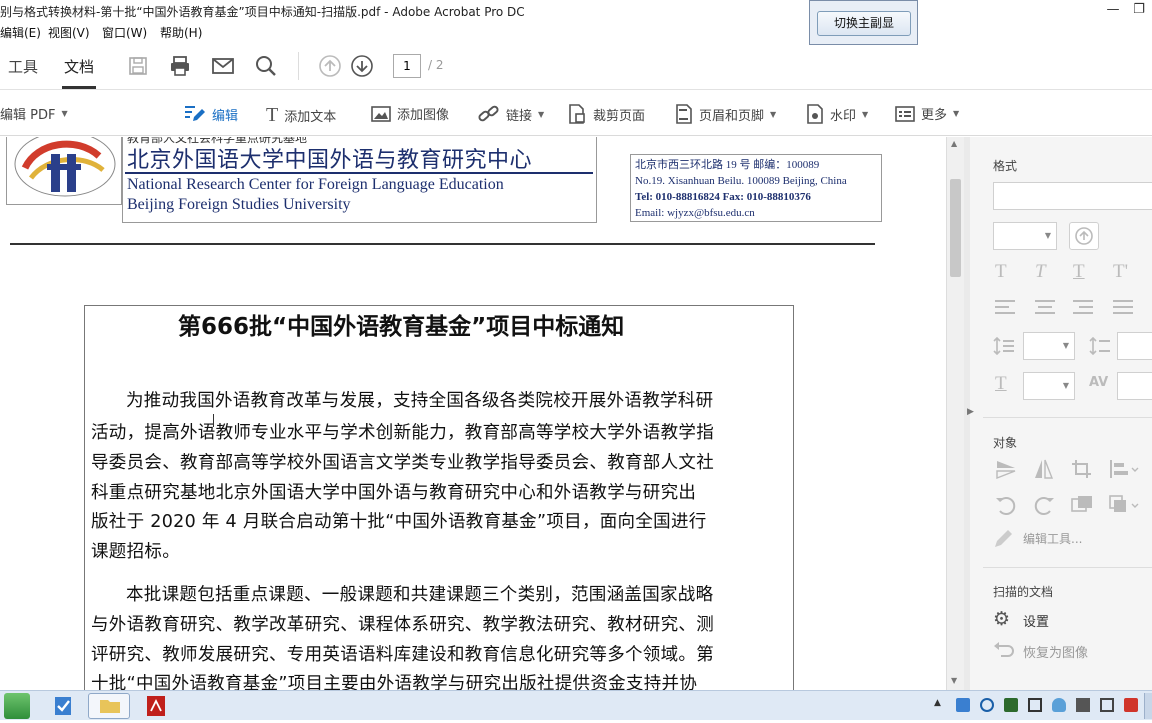 The height and width of the screenshot is (723, 1152). What do you see at coordinates (927, 113) in the screenshot?
I see `more-button: 更多 ▼` at bounding box center [927, 113].